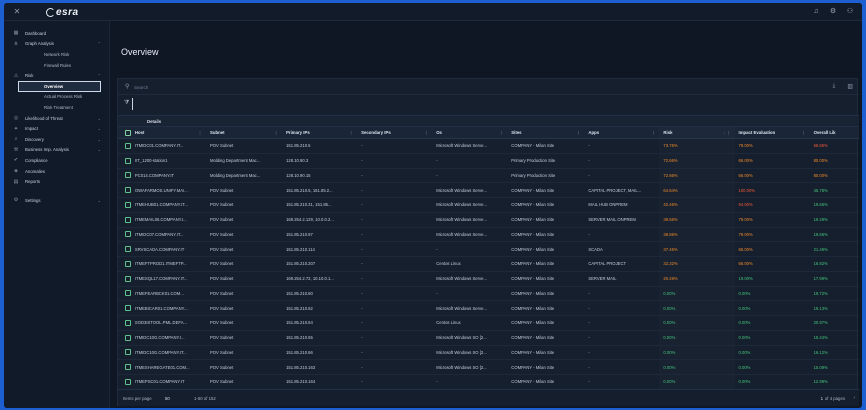 The image size is (866, 410). Describe the element at coordinates (744, 308) in the screenshot. I see `cell-impact: 0.00%` at that location.